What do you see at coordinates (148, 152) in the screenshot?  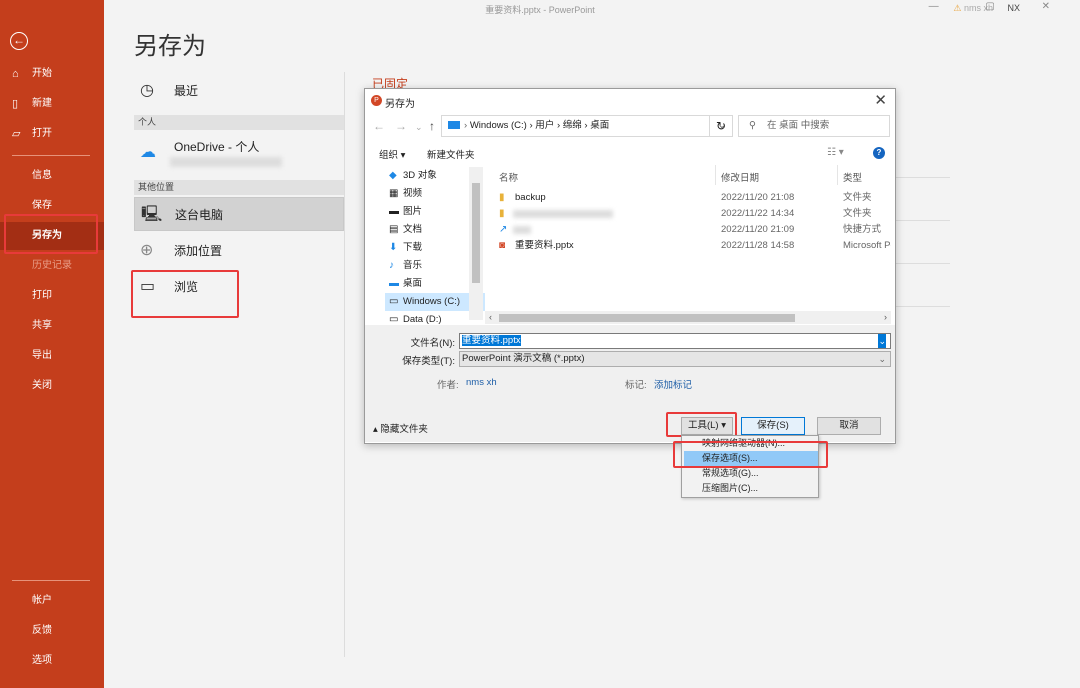 I see `cloud-icon: ☁` at bounding box center [148, 152].